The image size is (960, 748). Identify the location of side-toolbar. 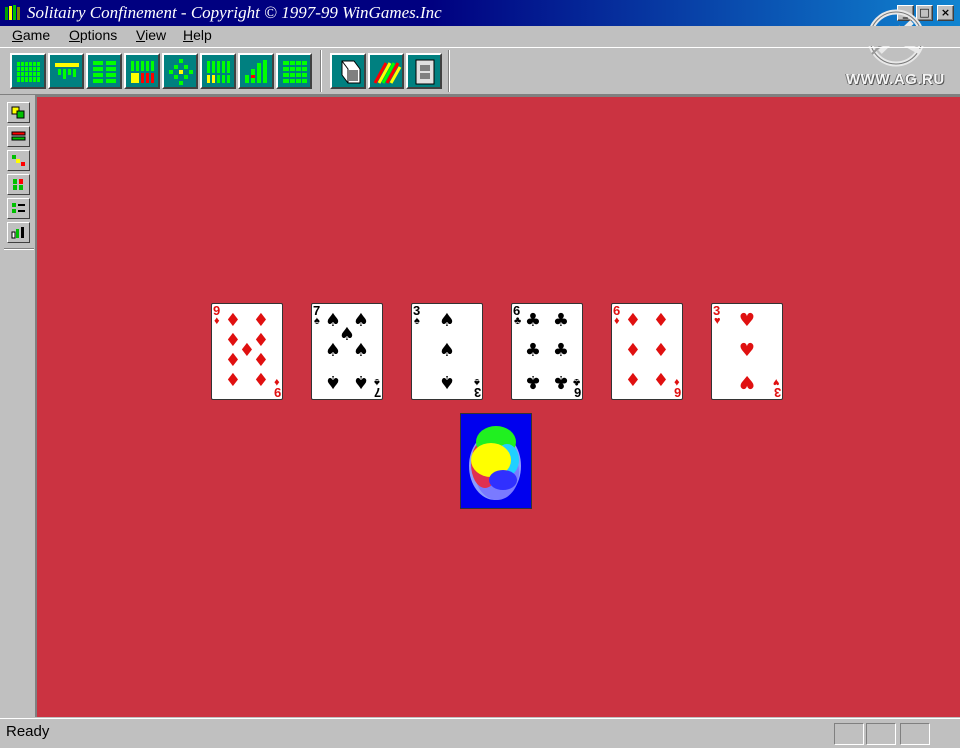
(19, 408).